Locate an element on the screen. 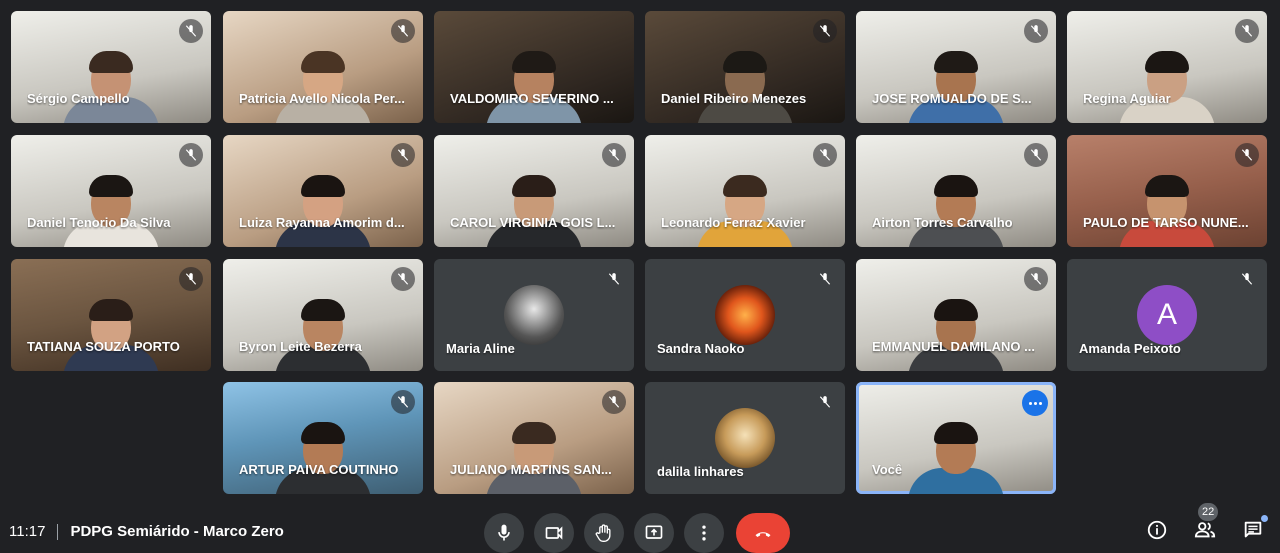 Image resolution: width=1280 pixels, height=553 pixels. more-vert-icon is located at coordinates (704, 533).